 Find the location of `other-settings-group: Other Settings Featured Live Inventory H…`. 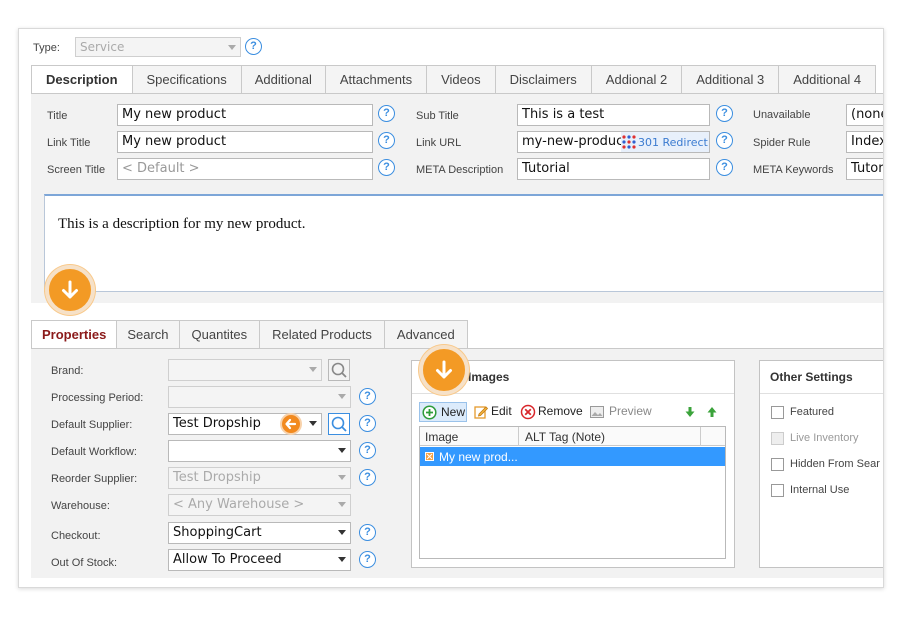

other-settings-group: Other Settings Featured Live Inventory H… is located at coordinates (821, 464).